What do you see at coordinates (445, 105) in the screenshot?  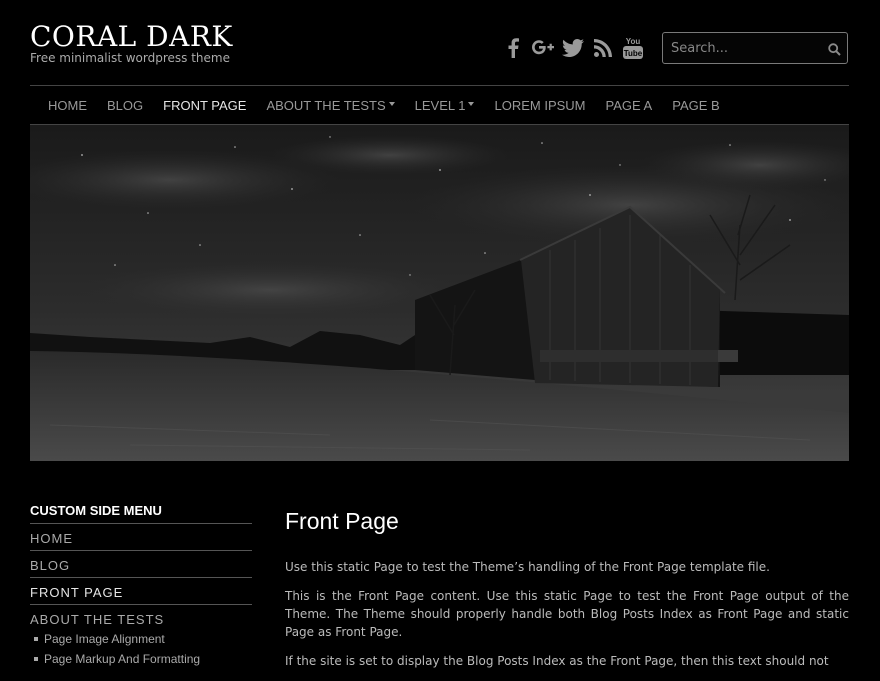 I see `nav-item-level-1: LEVEL 1` at bounding box center [445, 105].